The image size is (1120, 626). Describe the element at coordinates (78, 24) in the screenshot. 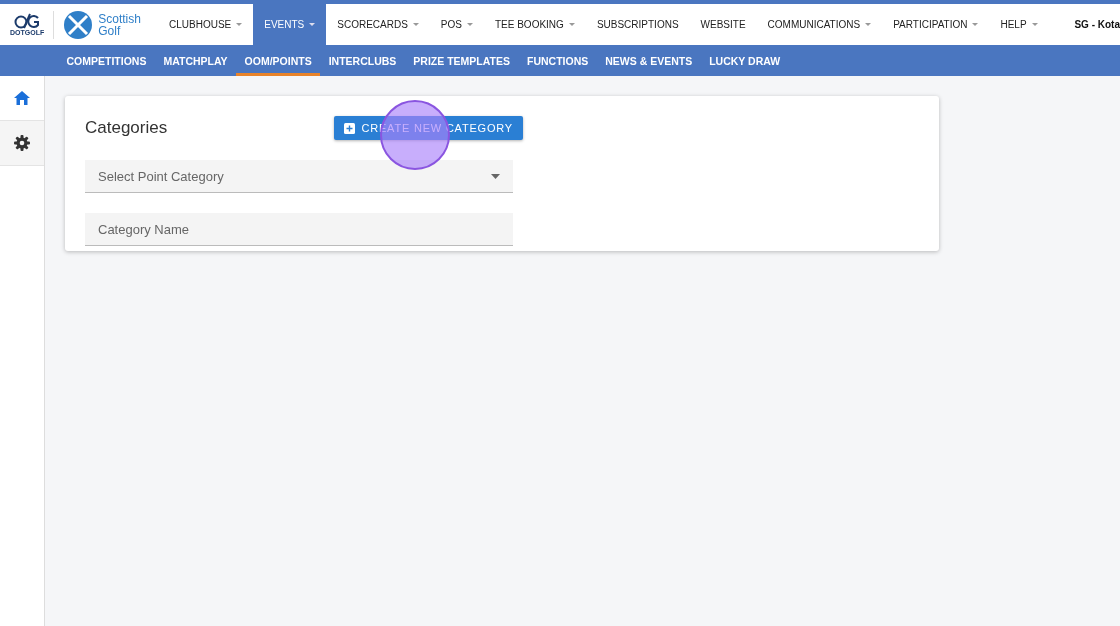

I see `golf-ball-icon` at that location.